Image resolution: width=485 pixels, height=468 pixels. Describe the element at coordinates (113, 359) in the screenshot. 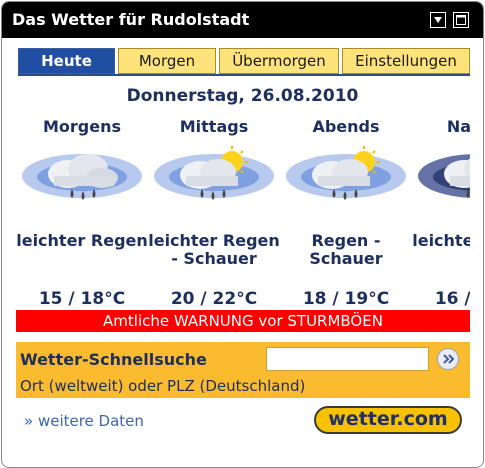

I see `quick-search-label: Wetter-Schnellsuche` at that location.